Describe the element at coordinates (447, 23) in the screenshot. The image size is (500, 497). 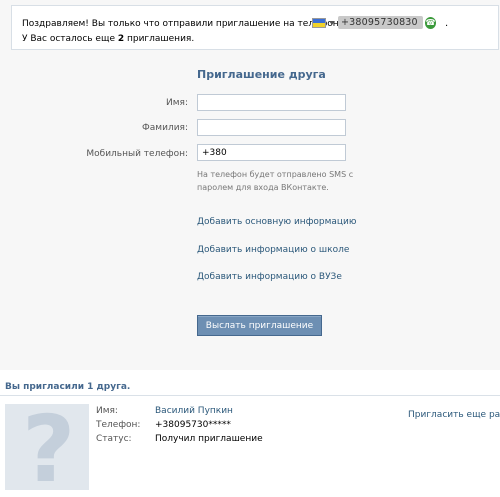
I see `notice-period: .` at that location.